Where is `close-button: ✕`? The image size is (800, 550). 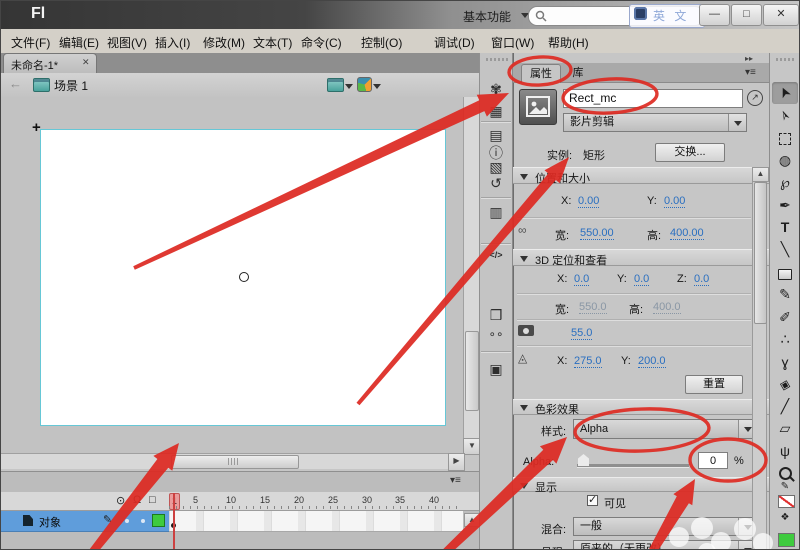 close-button: ✕ is located at coordinates (781, 15).